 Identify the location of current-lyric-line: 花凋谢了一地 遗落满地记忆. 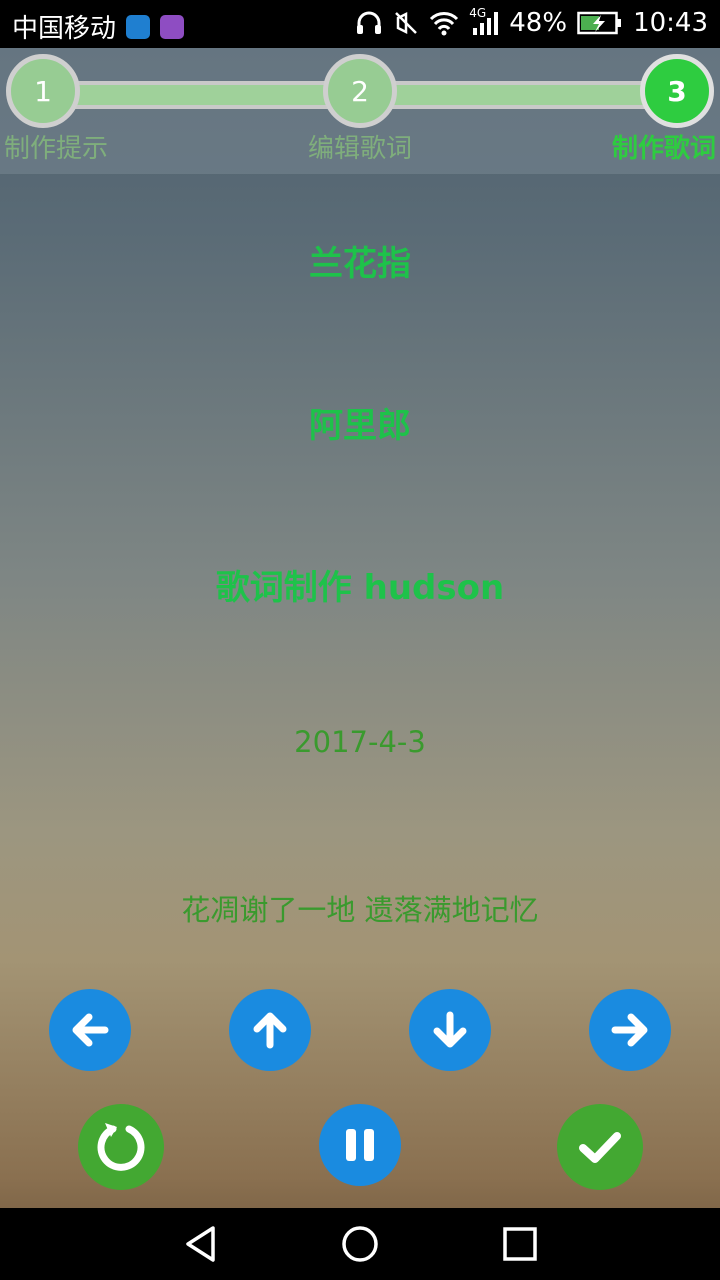
(360, 910).